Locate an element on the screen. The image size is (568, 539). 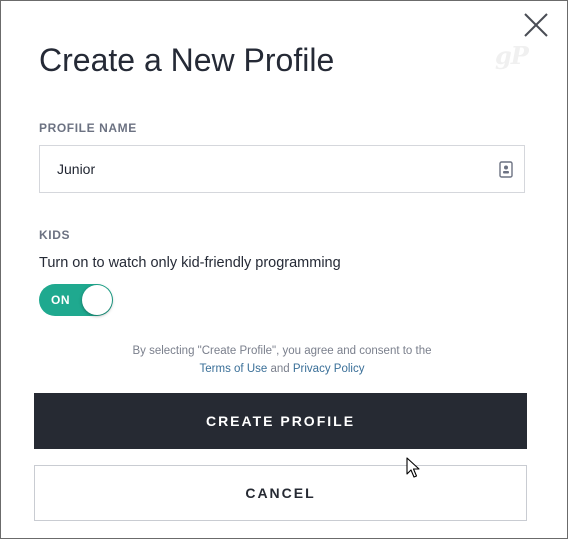
kids-toggle: ON is located at coordinates (76, 300).